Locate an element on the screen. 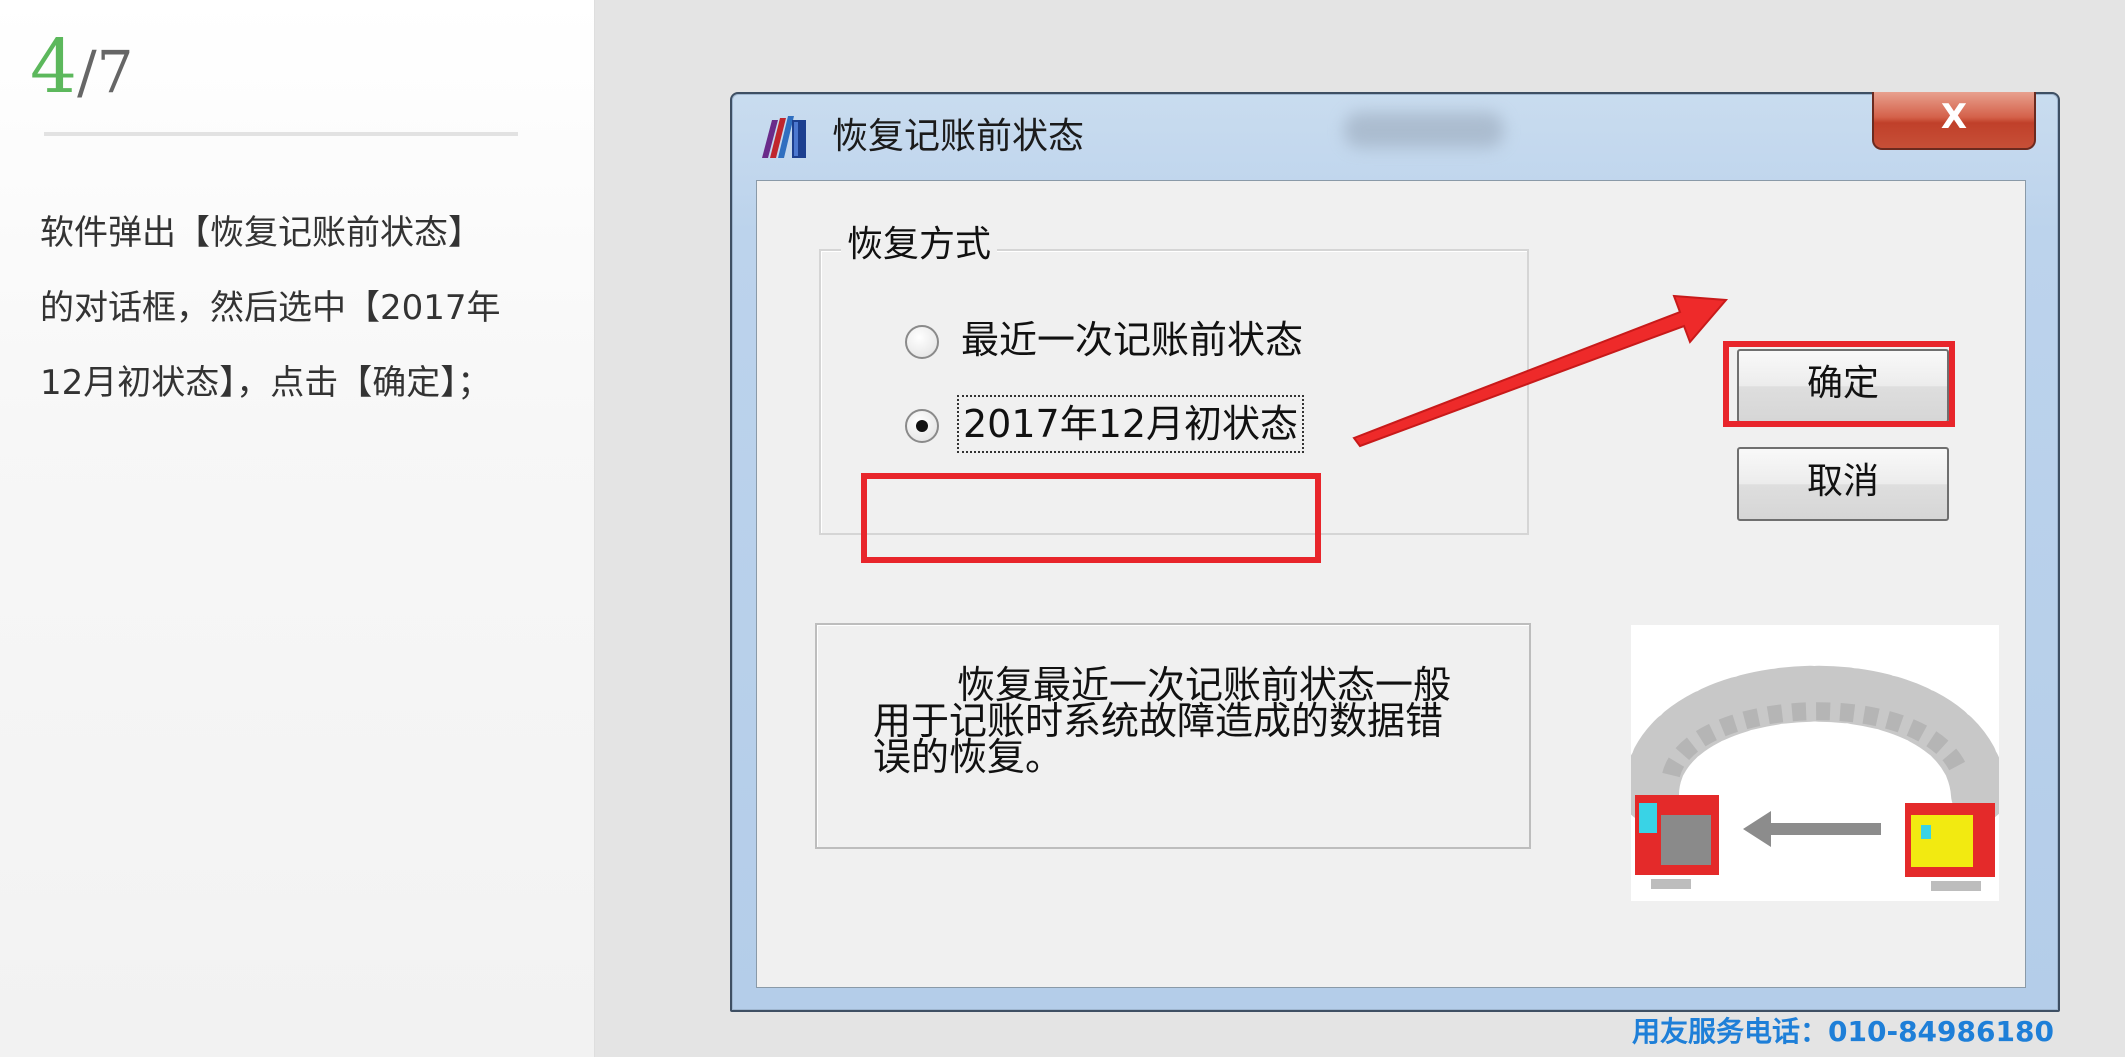  radio-selected-dot is located at coordinates (922, 426).